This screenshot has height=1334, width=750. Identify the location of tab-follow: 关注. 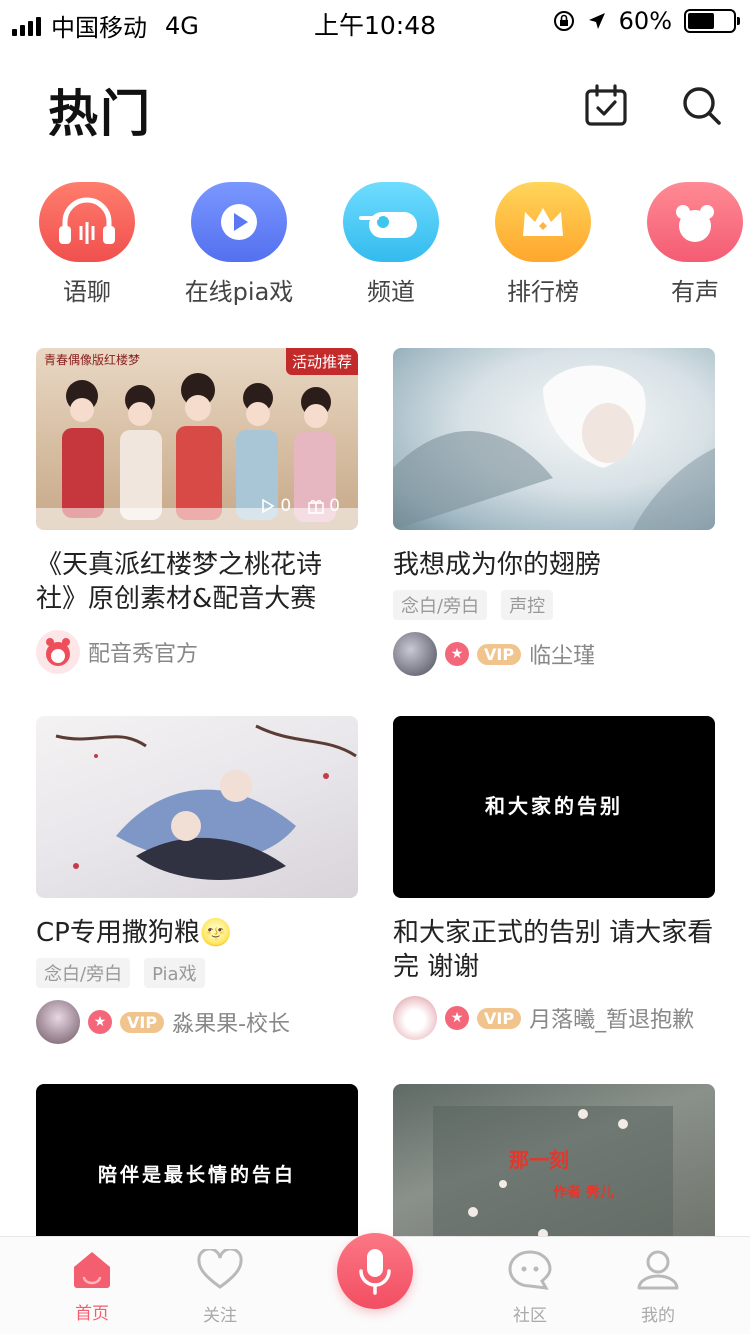
(220, 1286).